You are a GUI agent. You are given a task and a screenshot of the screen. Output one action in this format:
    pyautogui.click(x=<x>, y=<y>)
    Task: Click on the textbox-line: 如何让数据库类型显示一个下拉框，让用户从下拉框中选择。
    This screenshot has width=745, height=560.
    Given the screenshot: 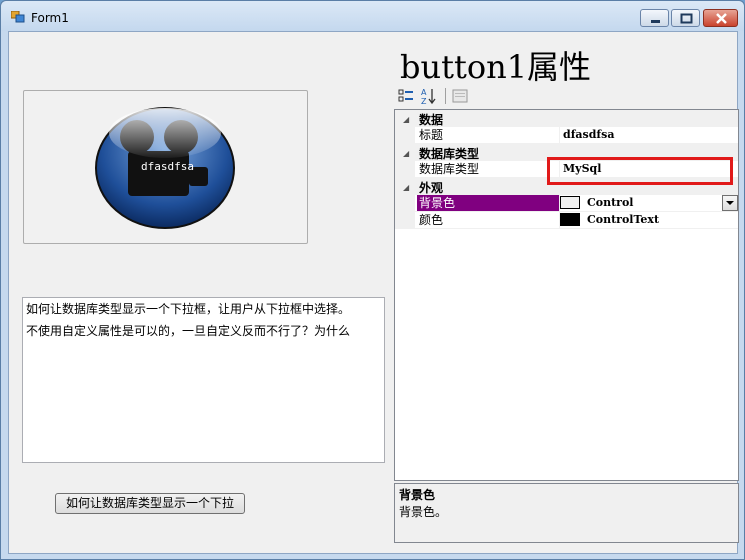 What is the action you would take?
    pyautogui.click(x=188, y=309)
    